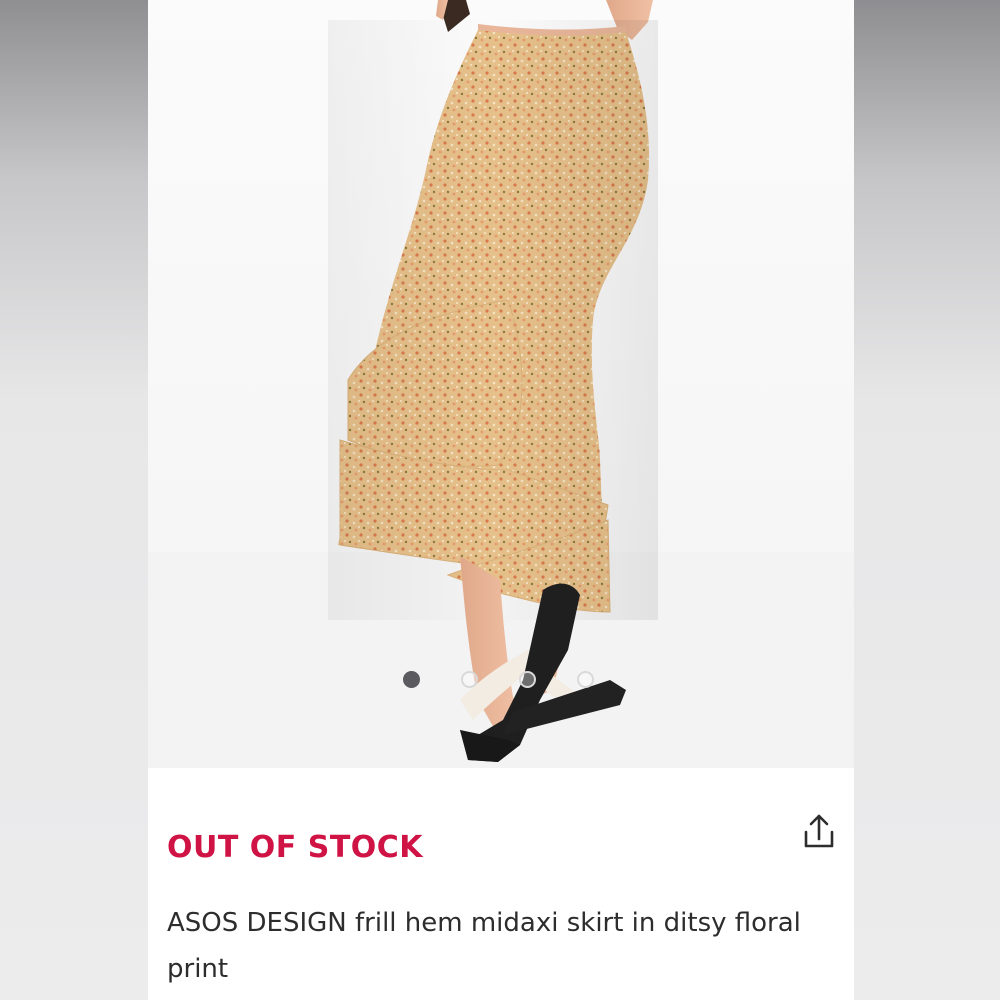  I want to click on stock-status: OUT OF STOCK, so click(295, 847).